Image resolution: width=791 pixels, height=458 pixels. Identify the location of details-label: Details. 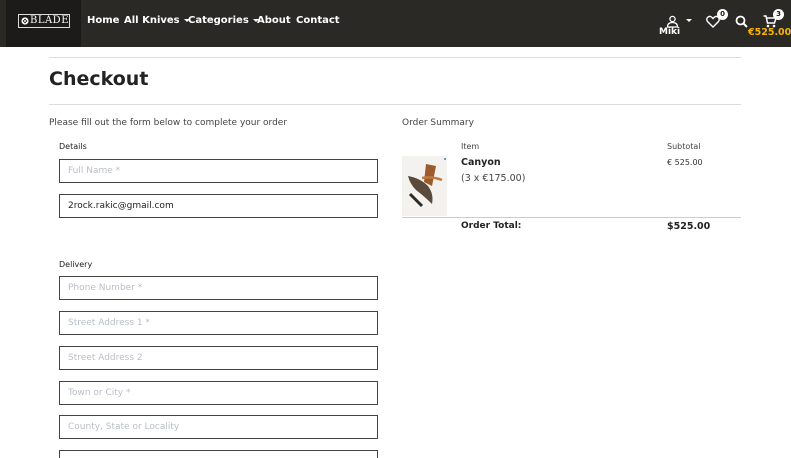
(73, 146).